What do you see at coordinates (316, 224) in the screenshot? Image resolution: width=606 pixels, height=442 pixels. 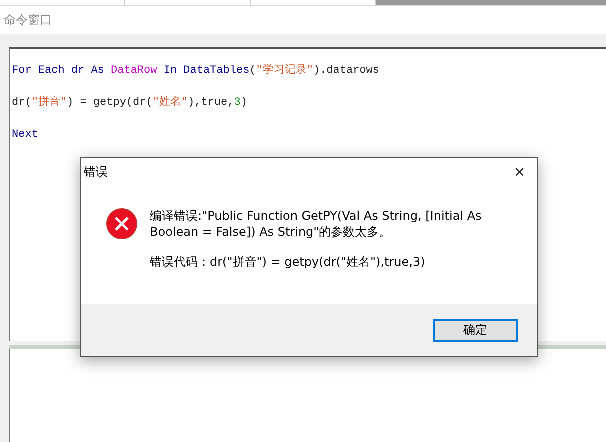 I see `error-message: 编译错误:"Public Function GetPY(Val As String, [Initial As Boolean = False]) As String"的参数太多。` at bounding box center [316, 224].